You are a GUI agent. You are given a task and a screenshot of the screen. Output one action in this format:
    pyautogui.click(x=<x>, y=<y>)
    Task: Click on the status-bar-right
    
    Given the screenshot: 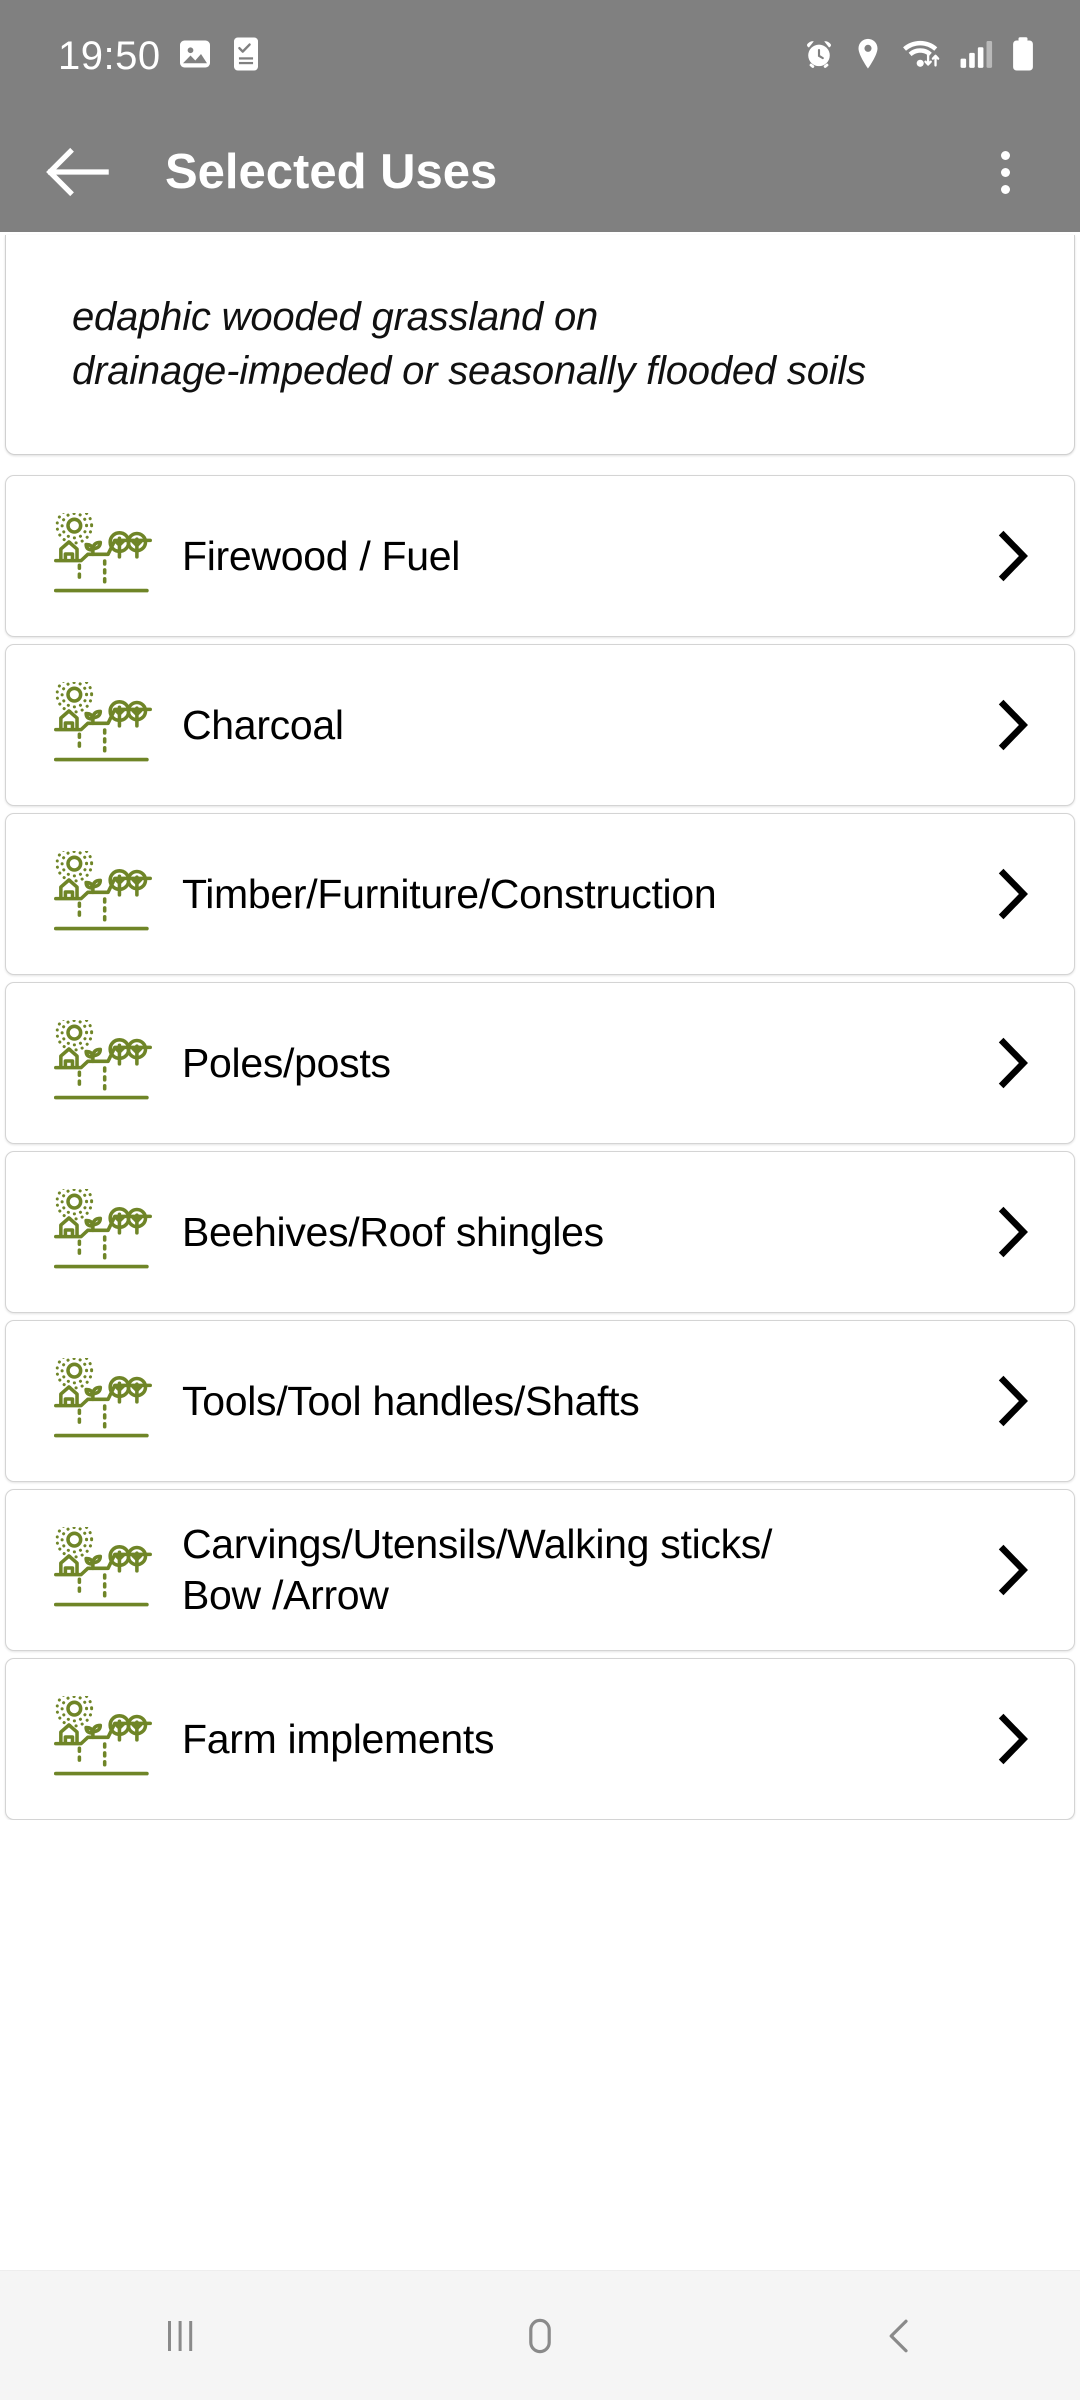 What is the action you would take?
    pyautogui.click(x=919, y=56)
    